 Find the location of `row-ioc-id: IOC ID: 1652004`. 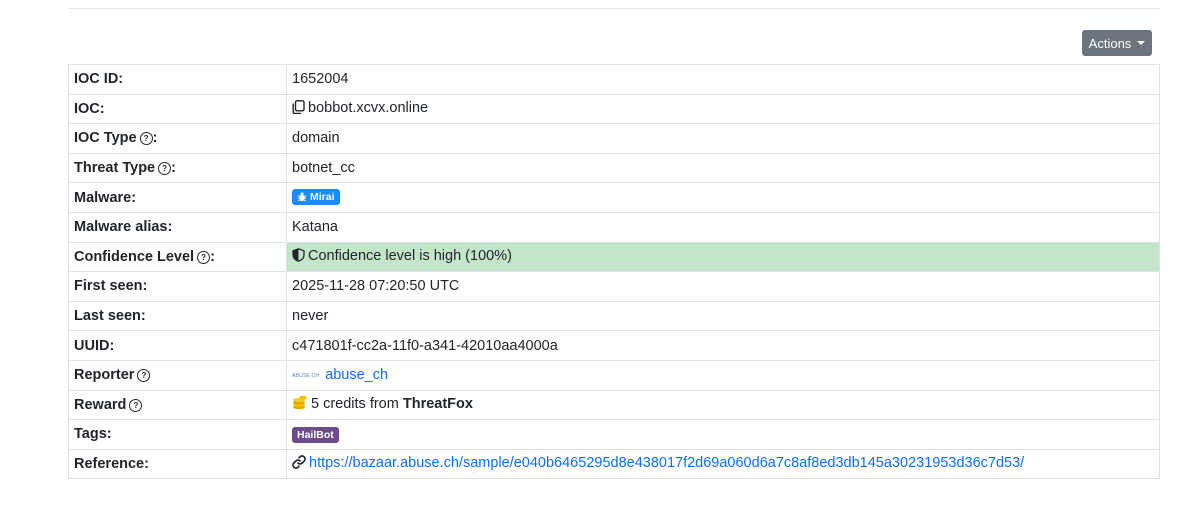

row-ioc-id: IOC ID: 1652004 is located at coordinates (614, 79).